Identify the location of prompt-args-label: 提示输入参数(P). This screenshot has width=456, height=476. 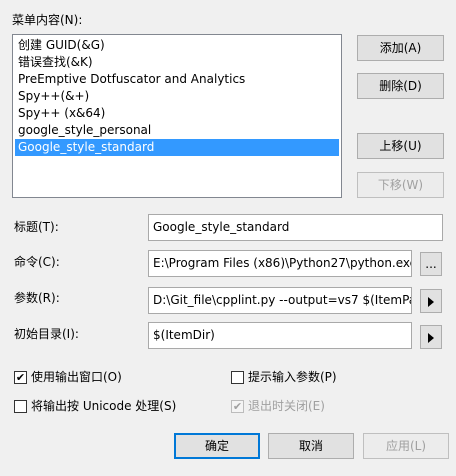
(292, 377).